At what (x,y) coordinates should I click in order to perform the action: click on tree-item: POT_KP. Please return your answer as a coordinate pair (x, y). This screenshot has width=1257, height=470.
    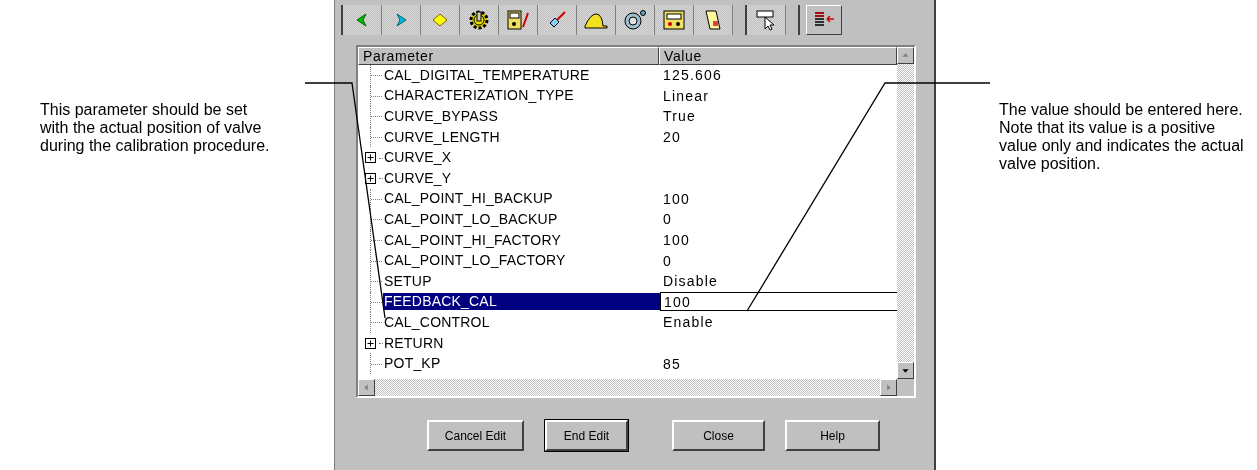
    Looking at the image, I should click on (521, 364).